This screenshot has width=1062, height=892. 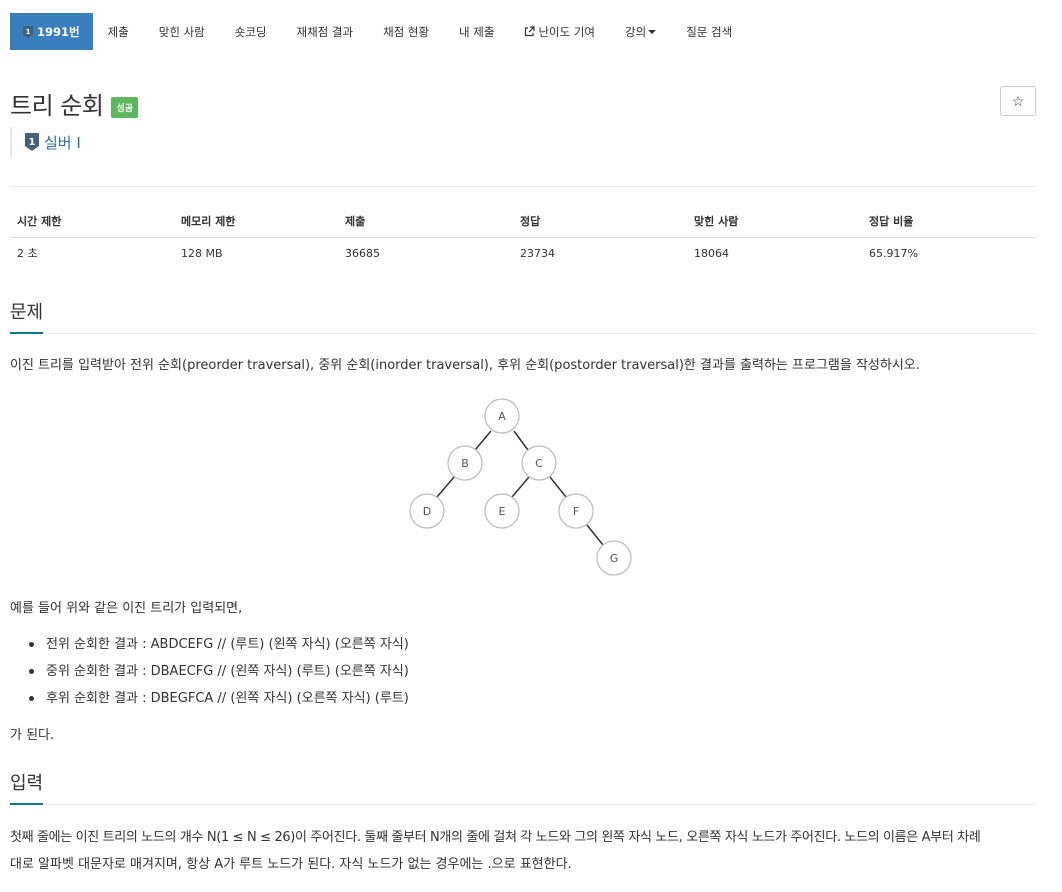 I want to click on tree-edge-a-c, so click(x=521, y=440).